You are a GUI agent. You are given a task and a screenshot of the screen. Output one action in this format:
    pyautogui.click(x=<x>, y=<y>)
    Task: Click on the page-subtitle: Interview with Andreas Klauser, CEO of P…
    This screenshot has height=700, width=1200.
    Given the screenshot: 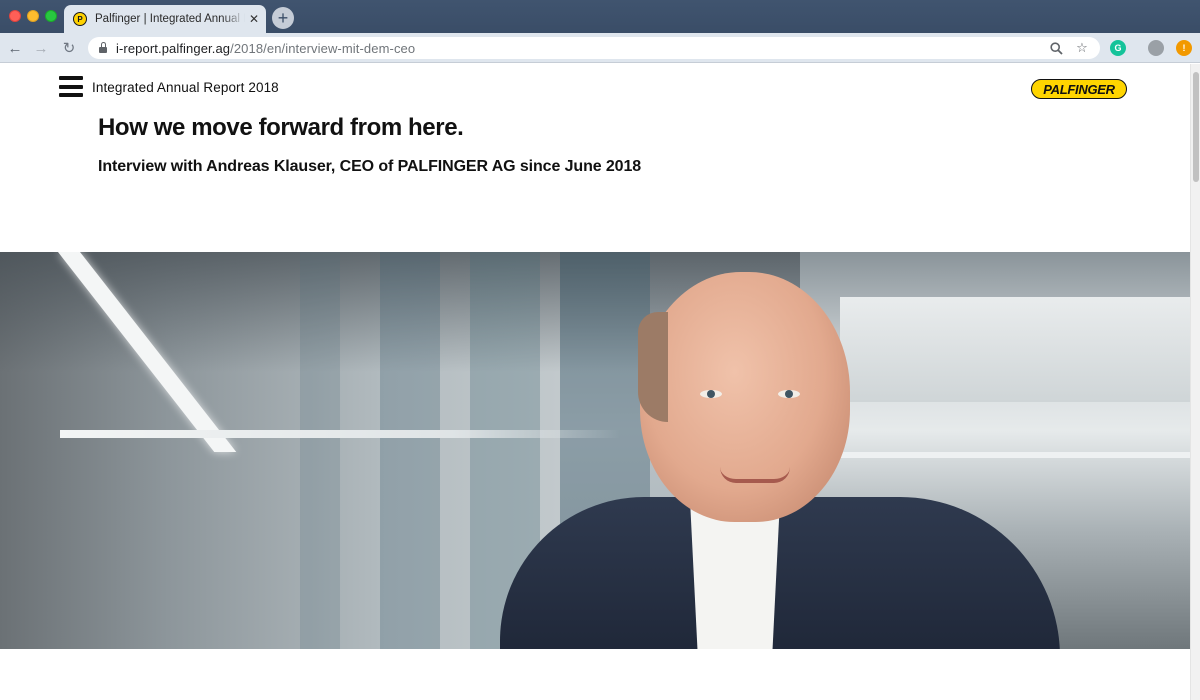 What is the action you would take?
    pyautogui.click(x=370, y=166)
    